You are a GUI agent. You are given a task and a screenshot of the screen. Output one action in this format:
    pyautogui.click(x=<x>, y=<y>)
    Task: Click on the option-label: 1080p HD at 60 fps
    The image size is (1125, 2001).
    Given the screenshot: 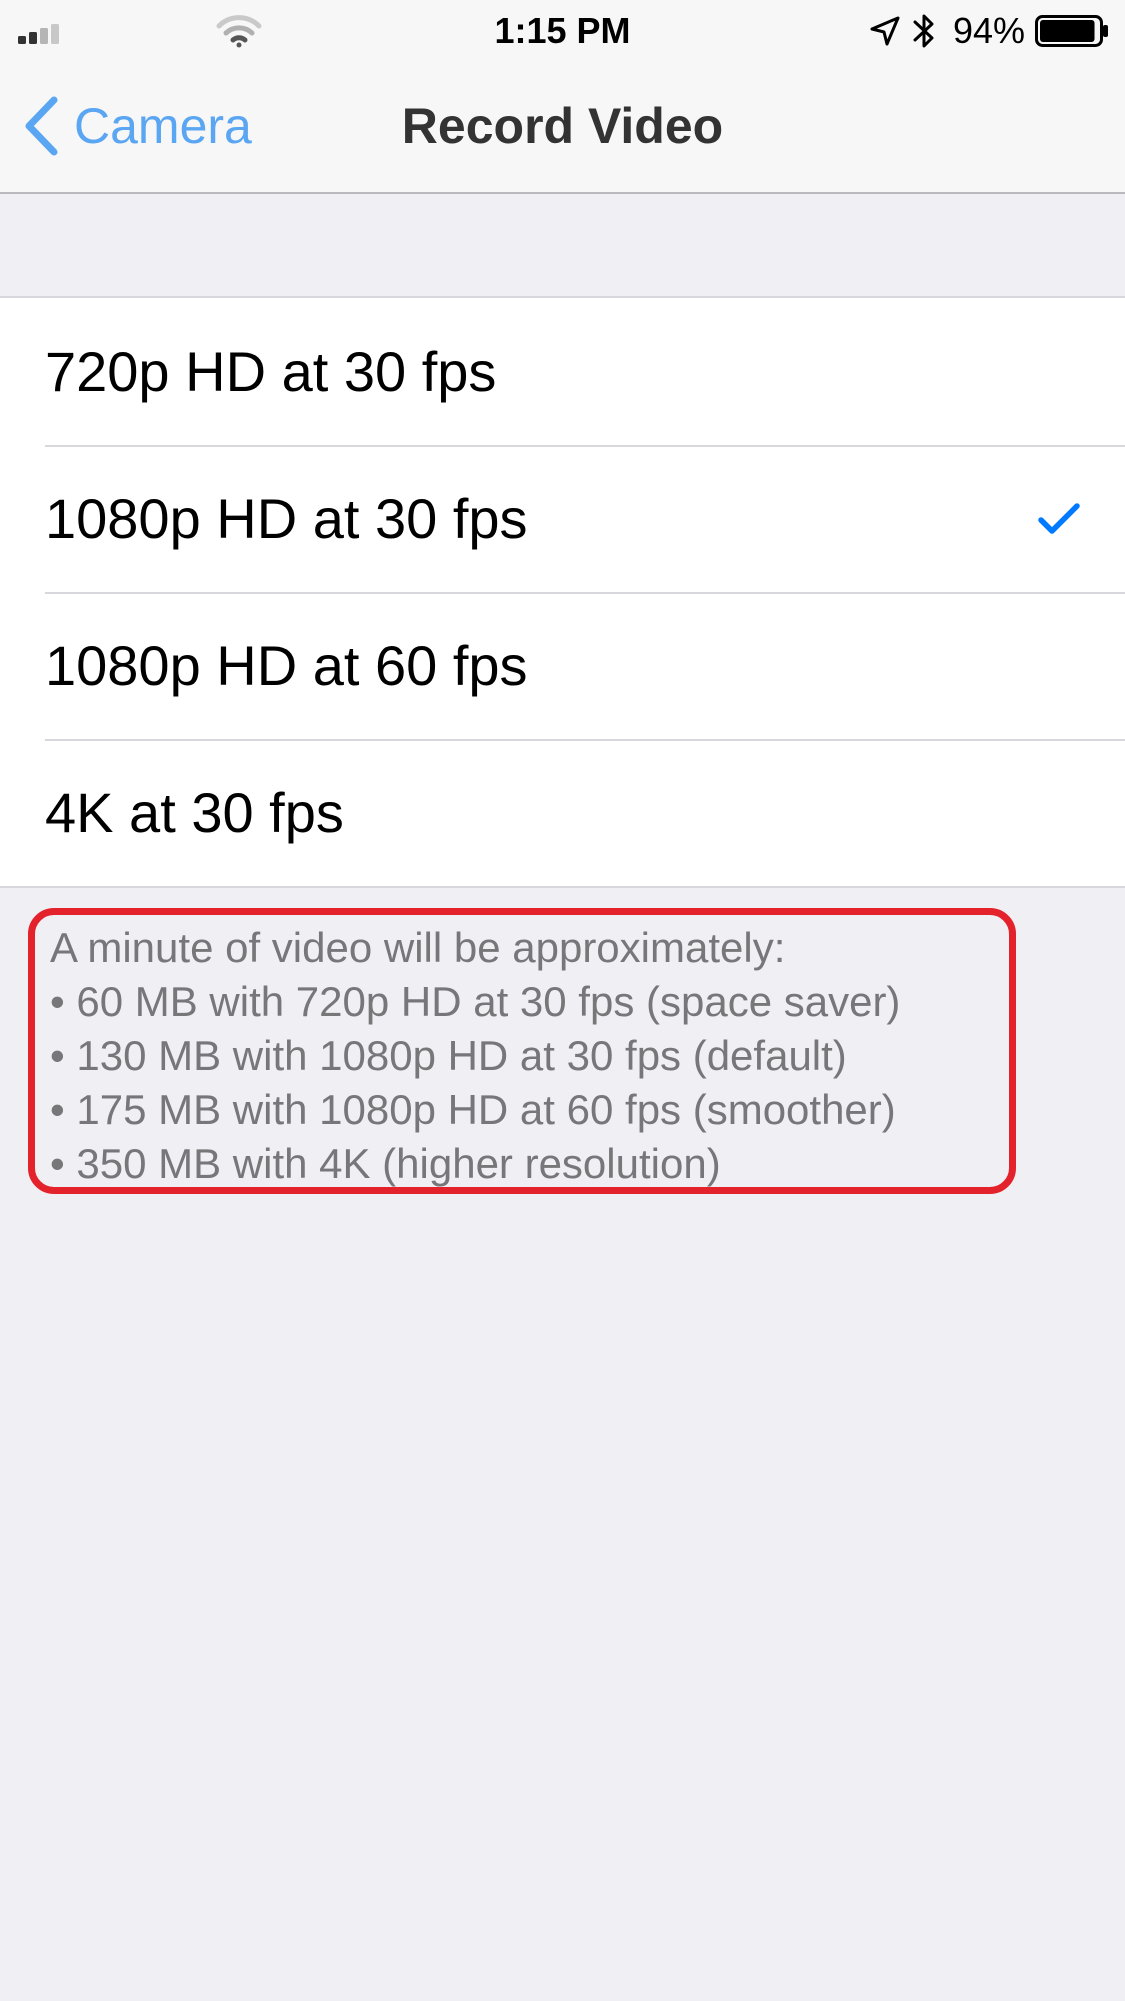 What is the action you would take?
    pyautogui.click(x=286, y=665)
    